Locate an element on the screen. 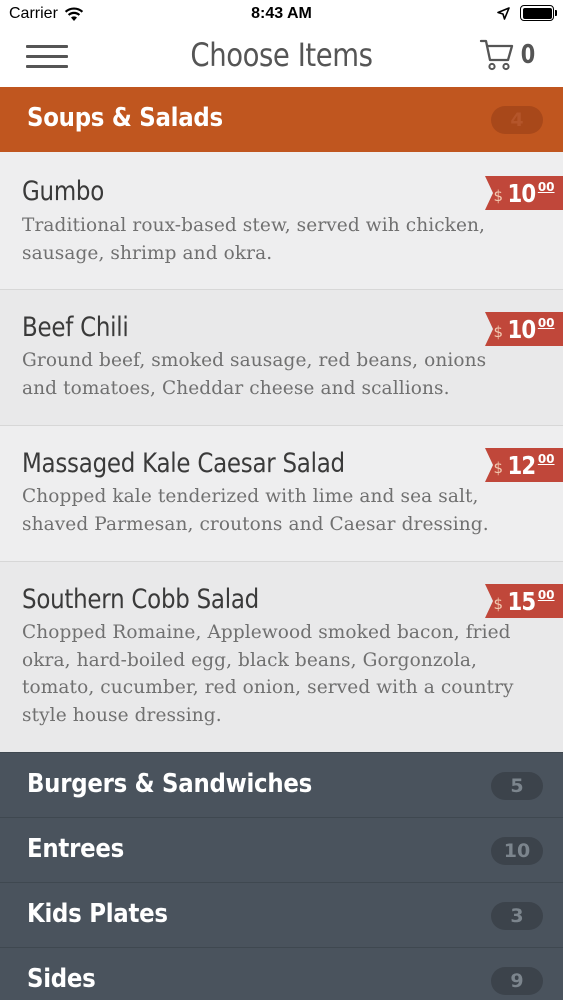 Image resolution: width=563 pixels, height=1000 pixels. page-title: Choose Items is located at coordinates (281, 55).